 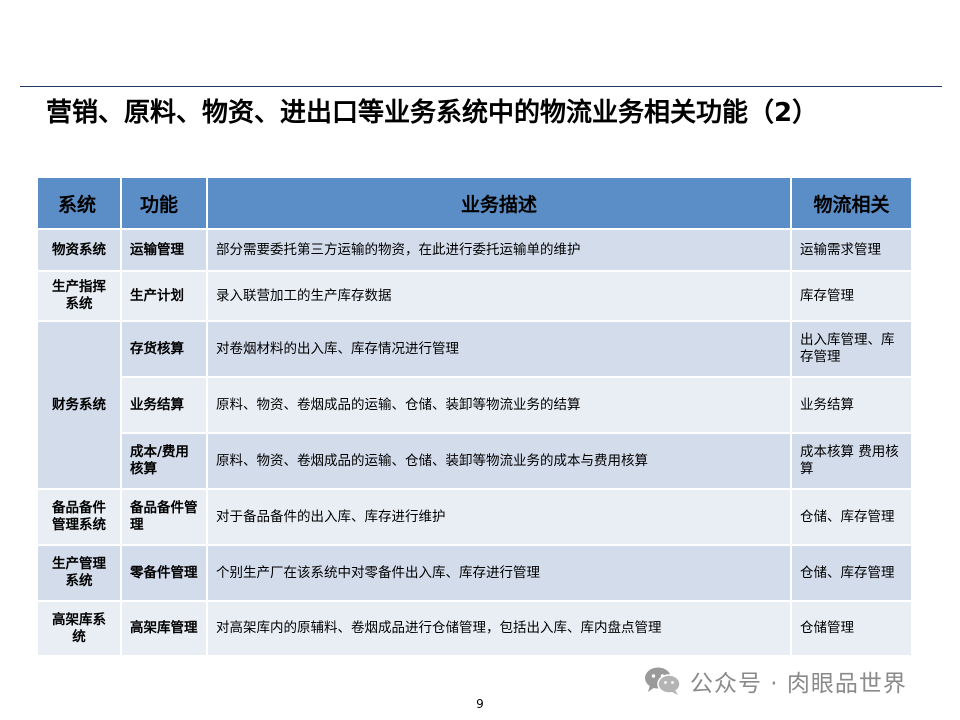 I want to click on description-cell: 部分需要委托第三方运输的物资，在此进行委托运输单的维护, so click(x=499, y=250).